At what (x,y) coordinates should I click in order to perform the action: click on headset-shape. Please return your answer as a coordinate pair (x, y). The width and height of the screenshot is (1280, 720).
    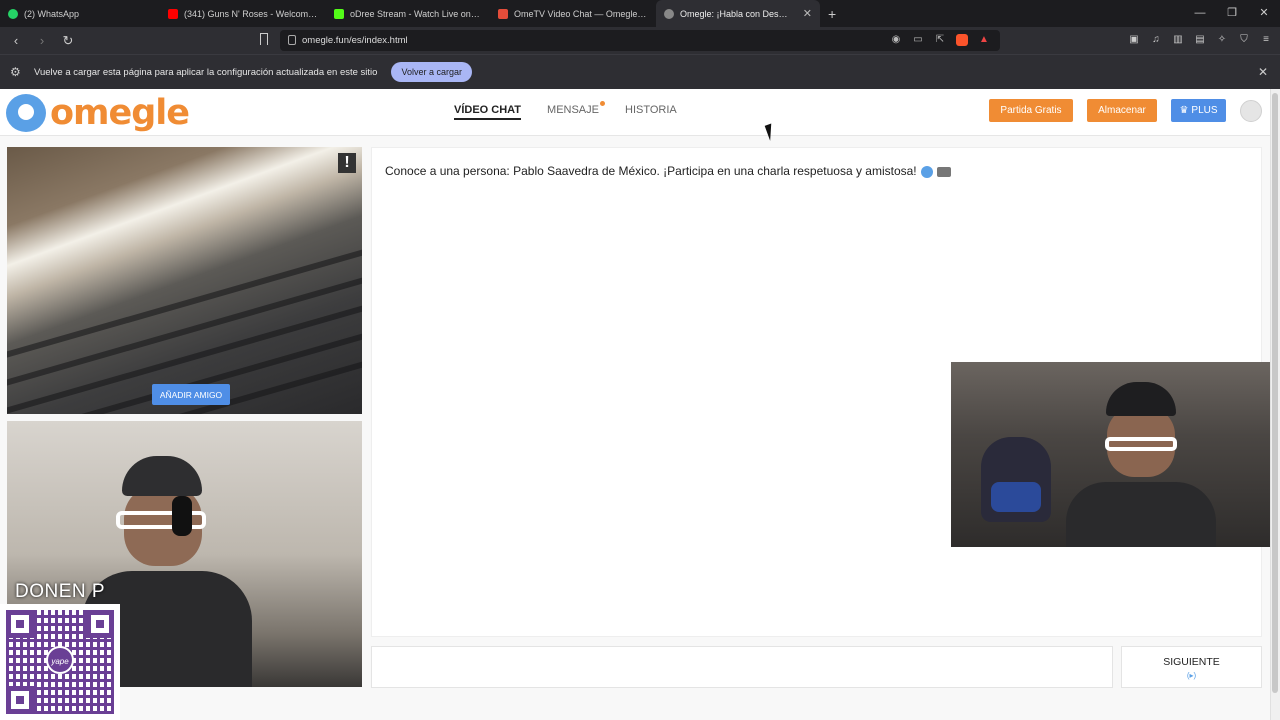
    Looking at the image, I should click on (182, 516).